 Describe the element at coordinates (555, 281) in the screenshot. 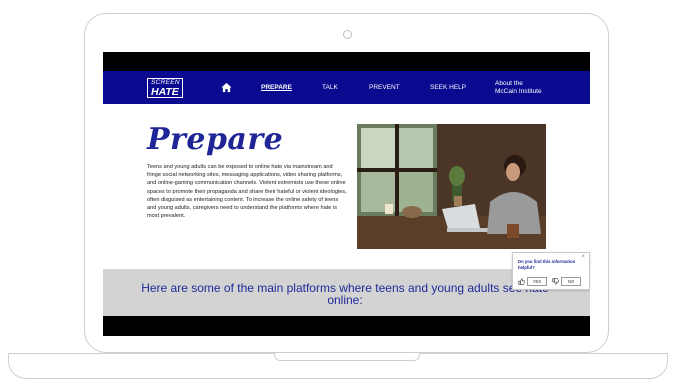

I see `thumbs-down-icon` at that location.